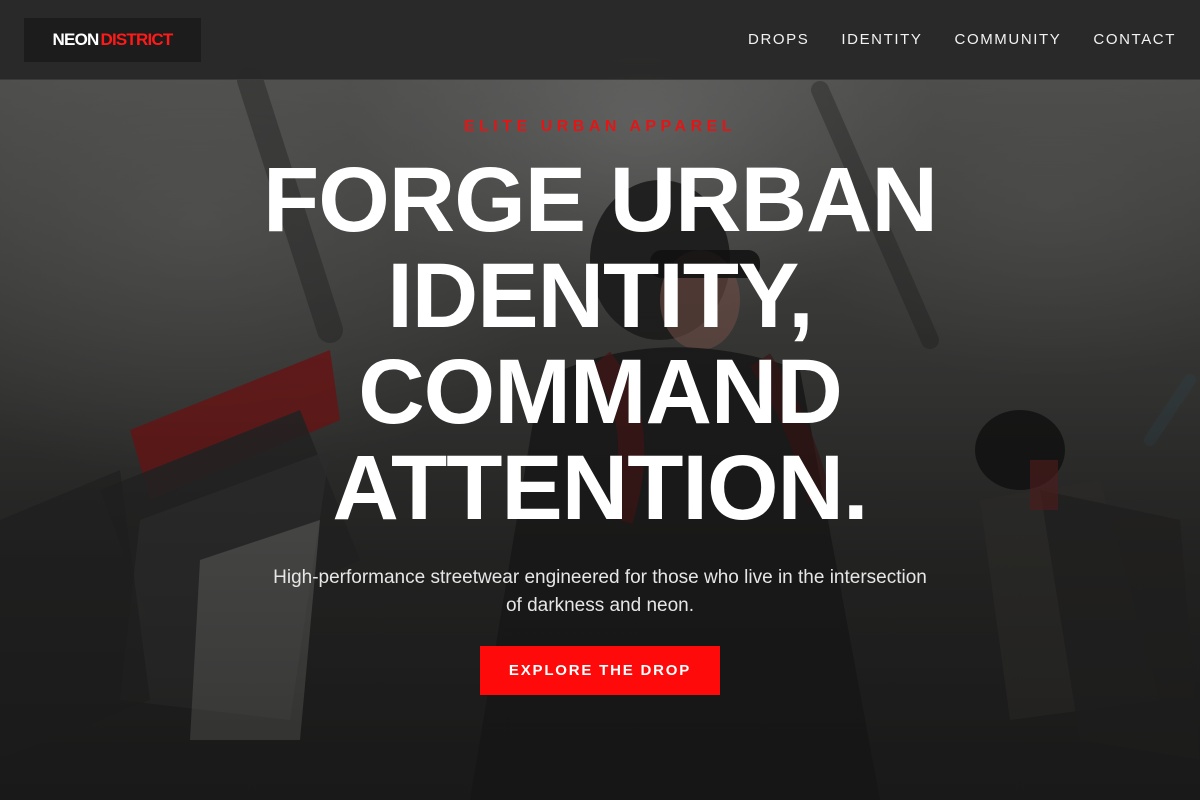  What do you see at coordinates (600, 296) in the screenshot?
I see `headline-line: IDENTITY,` at bounding box center [600, 296].